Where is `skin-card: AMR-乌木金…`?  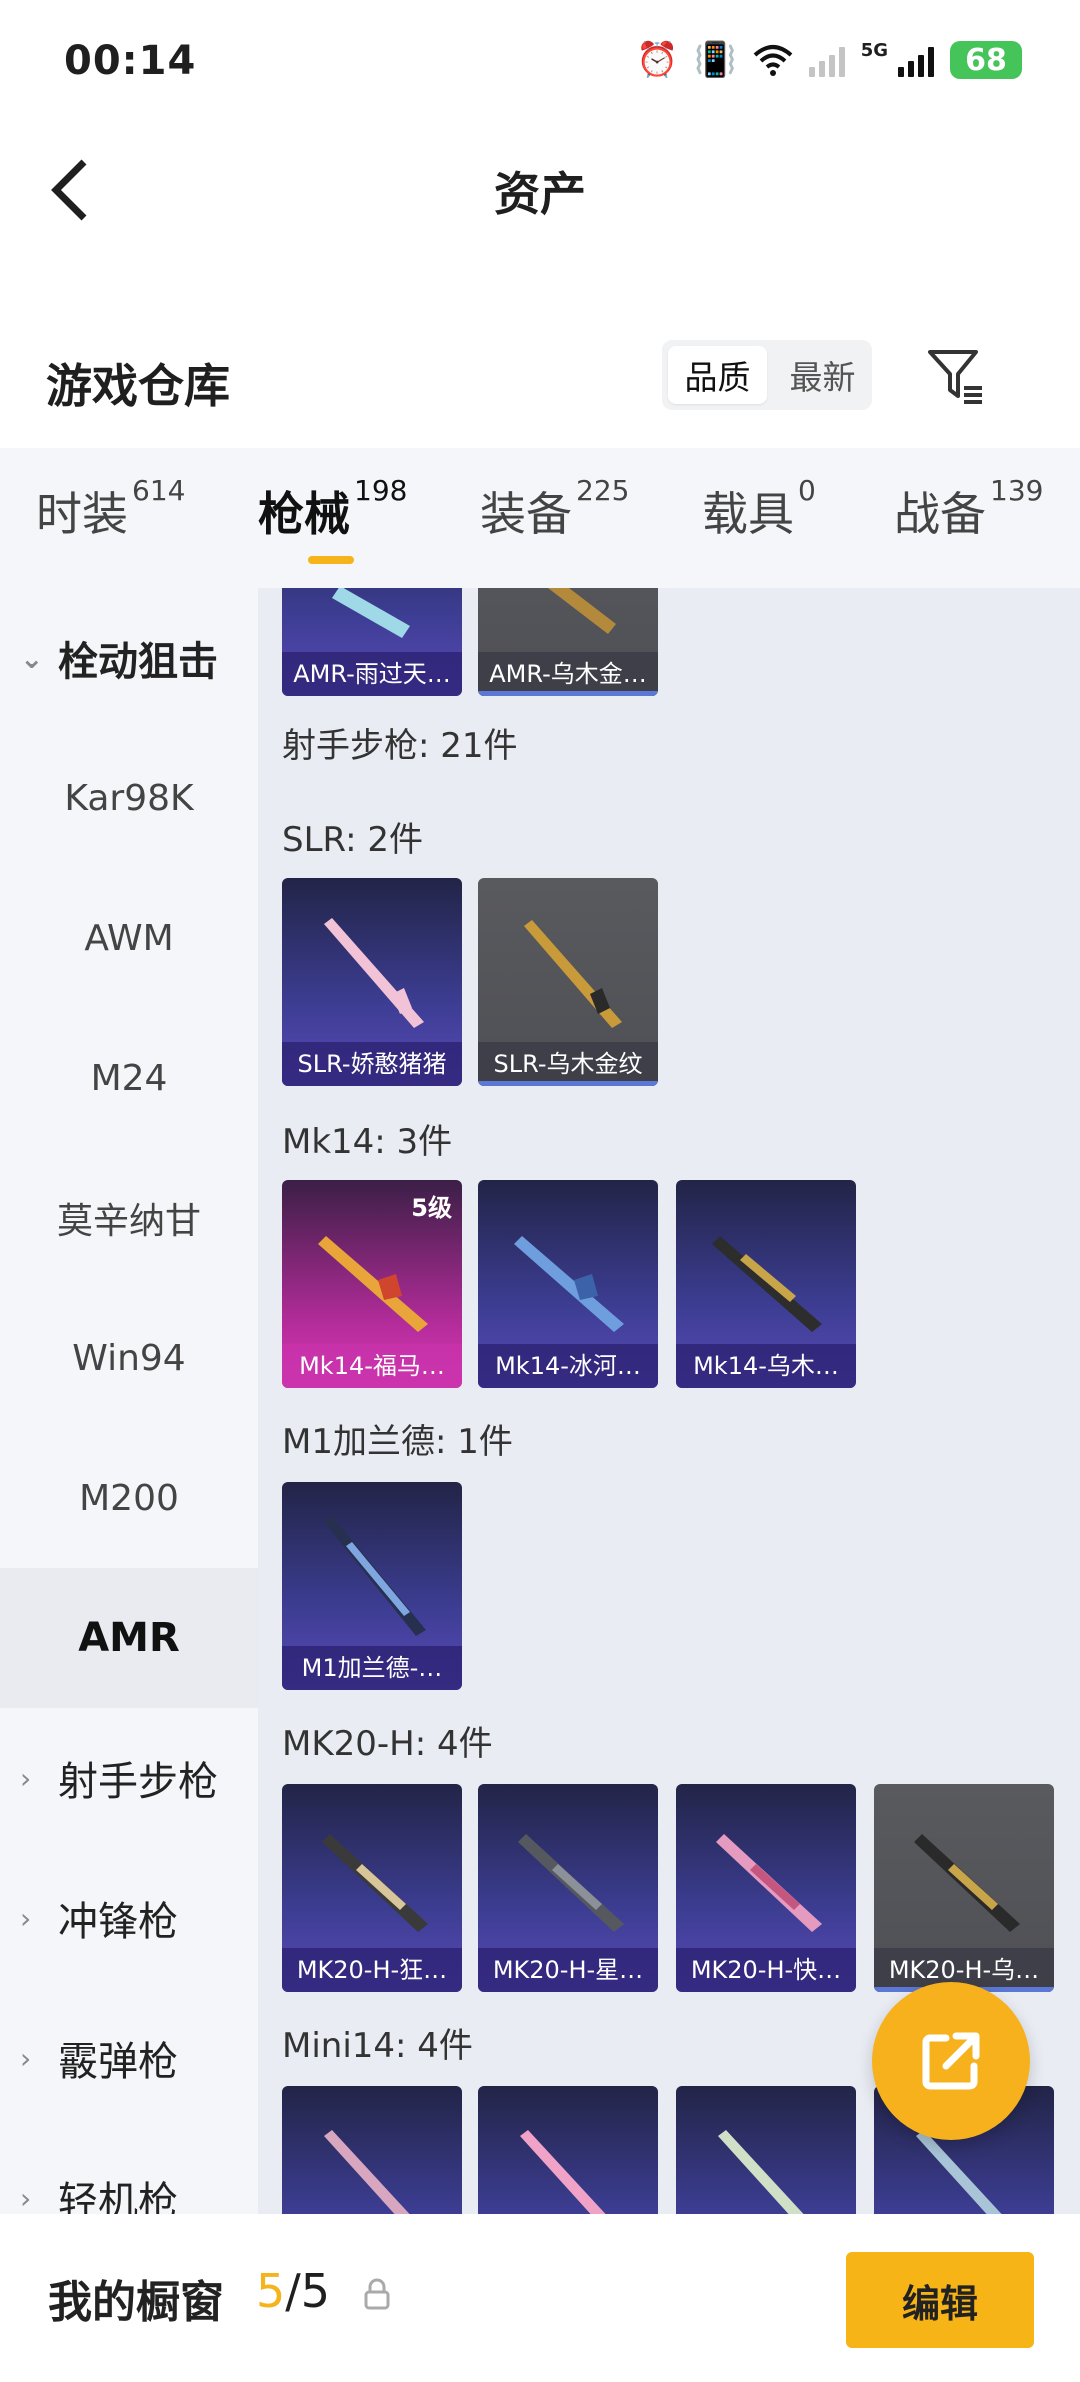 skin-card: AMR-乌木金… is located at coordinates (568, 642).